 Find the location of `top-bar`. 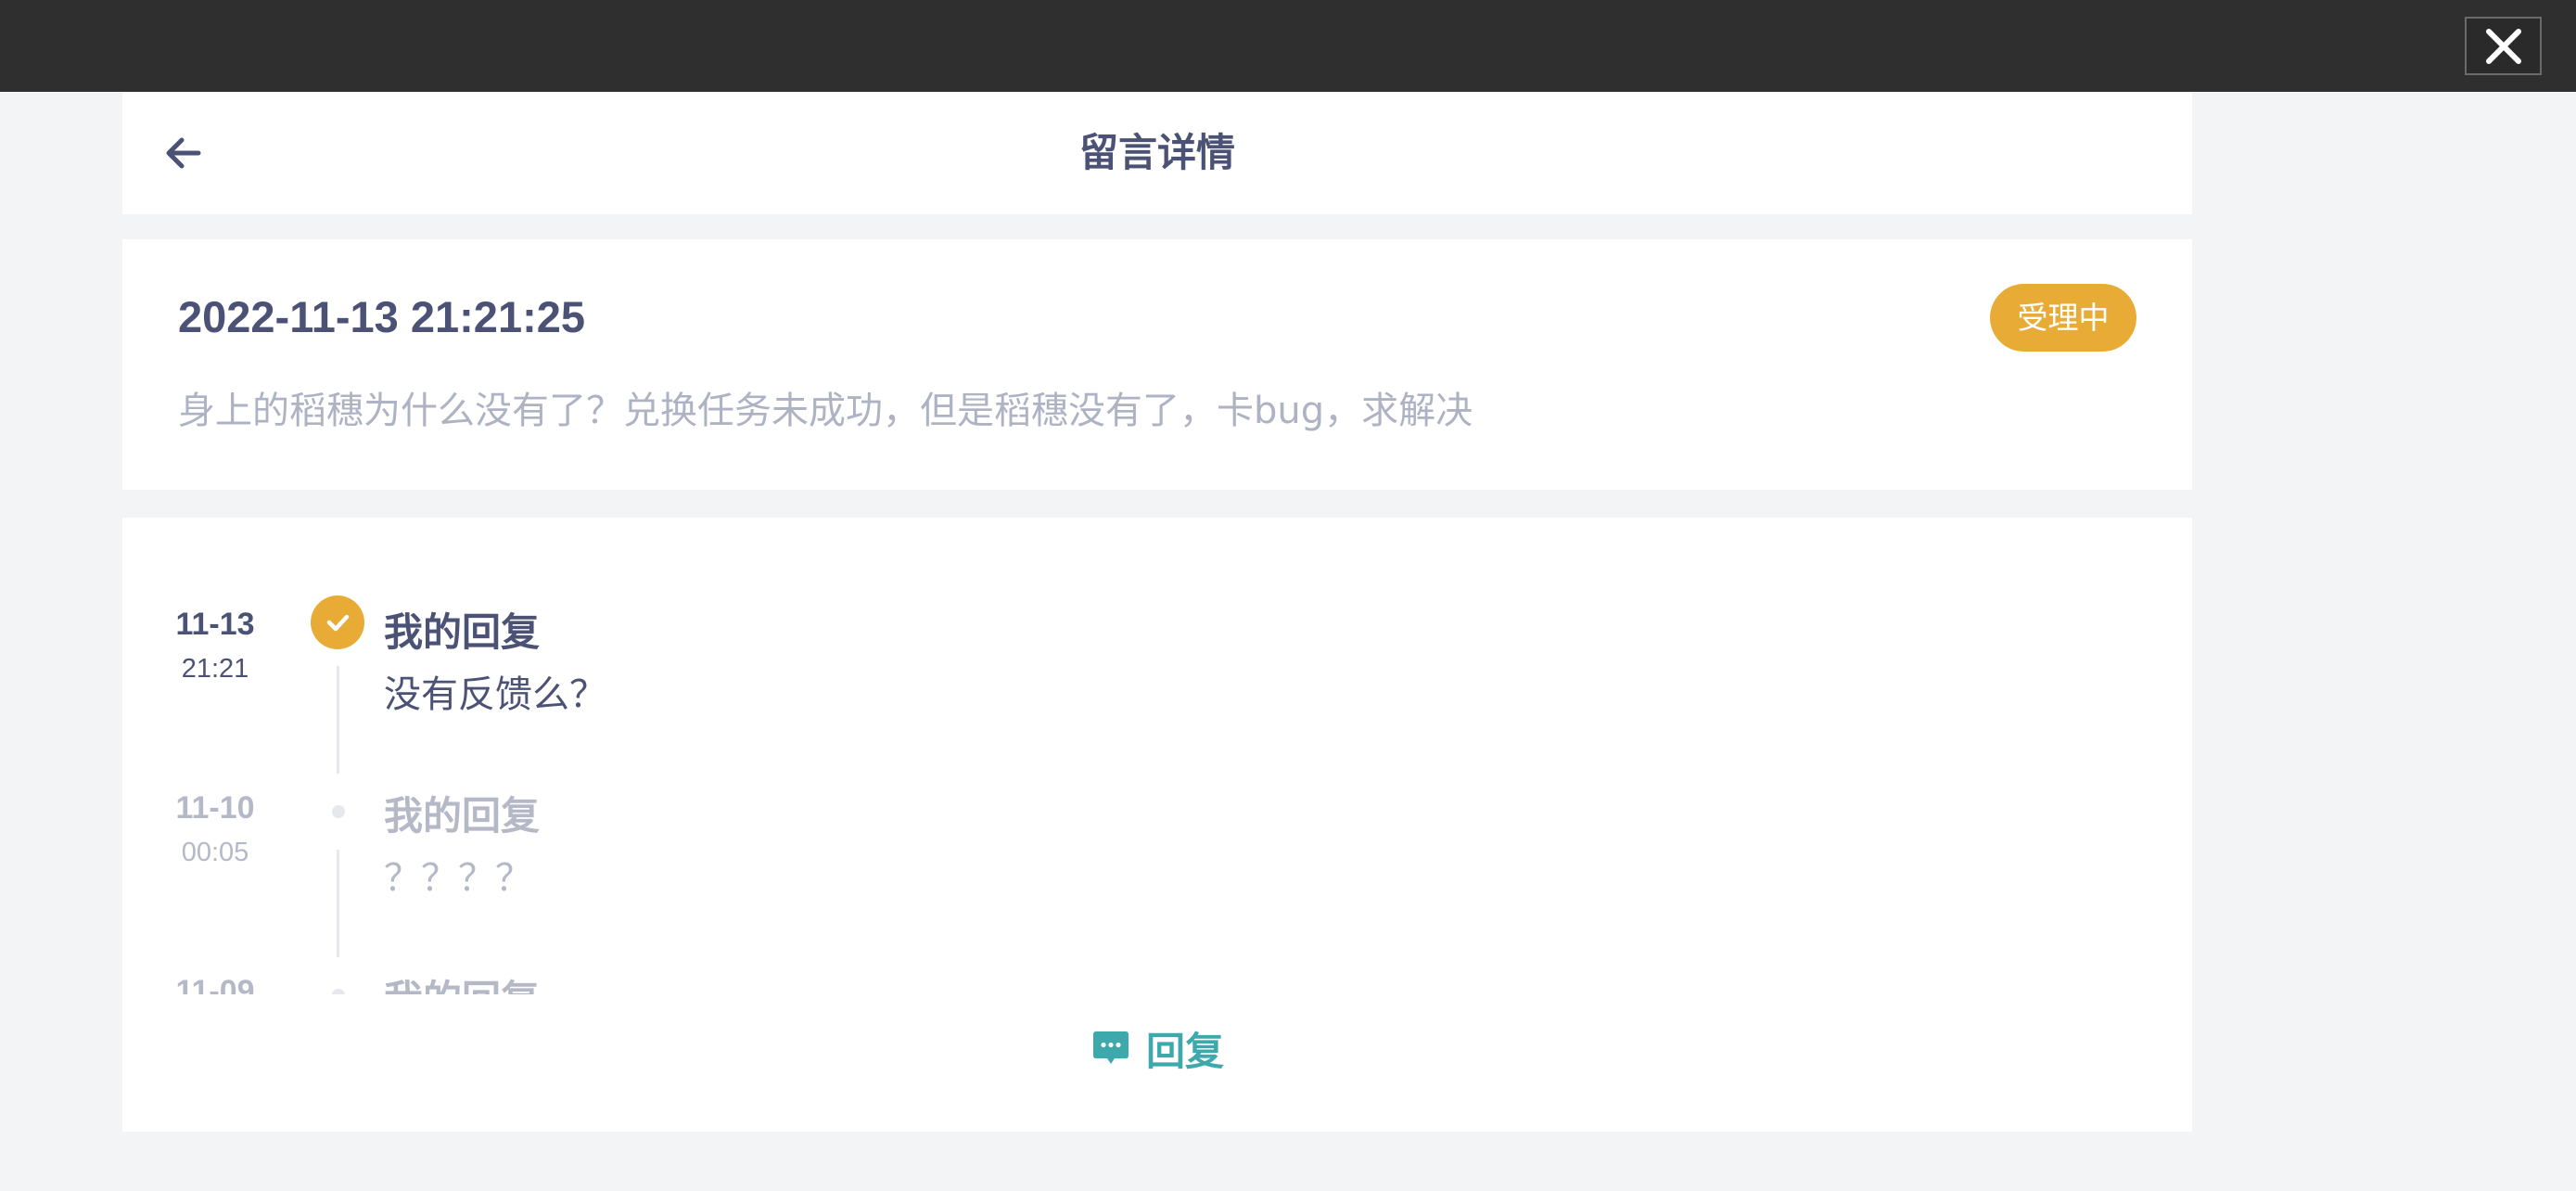

top-bar is located at coordinates (1288, 46).